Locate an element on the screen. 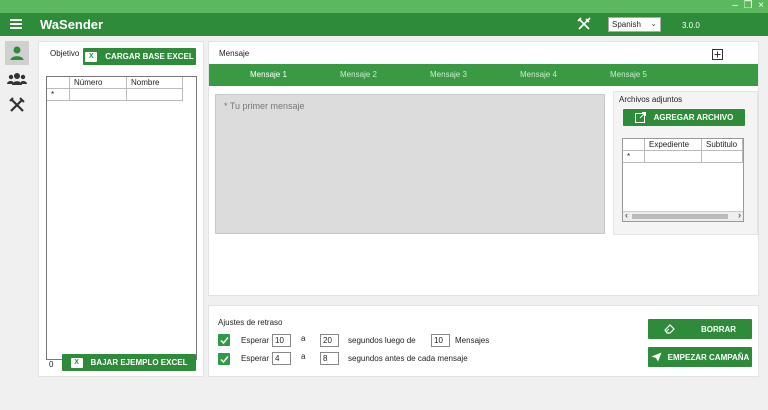 The width and height of the screenshot is (768, 410). delay-row2-from-input: 4 is located at coordinates (281, 358).